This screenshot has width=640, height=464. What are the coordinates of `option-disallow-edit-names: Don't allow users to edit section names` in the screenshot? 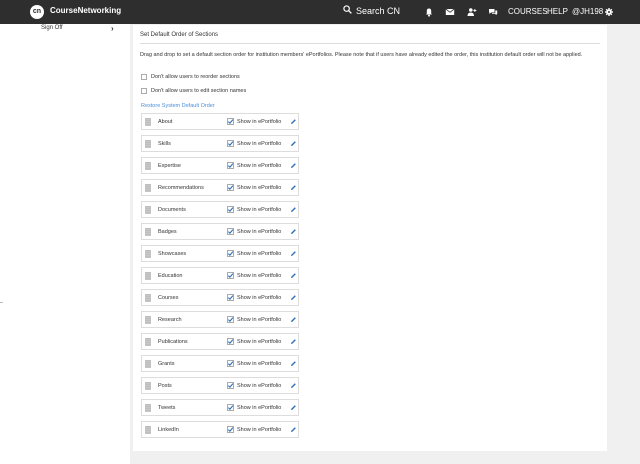 It's located at (193, 91).